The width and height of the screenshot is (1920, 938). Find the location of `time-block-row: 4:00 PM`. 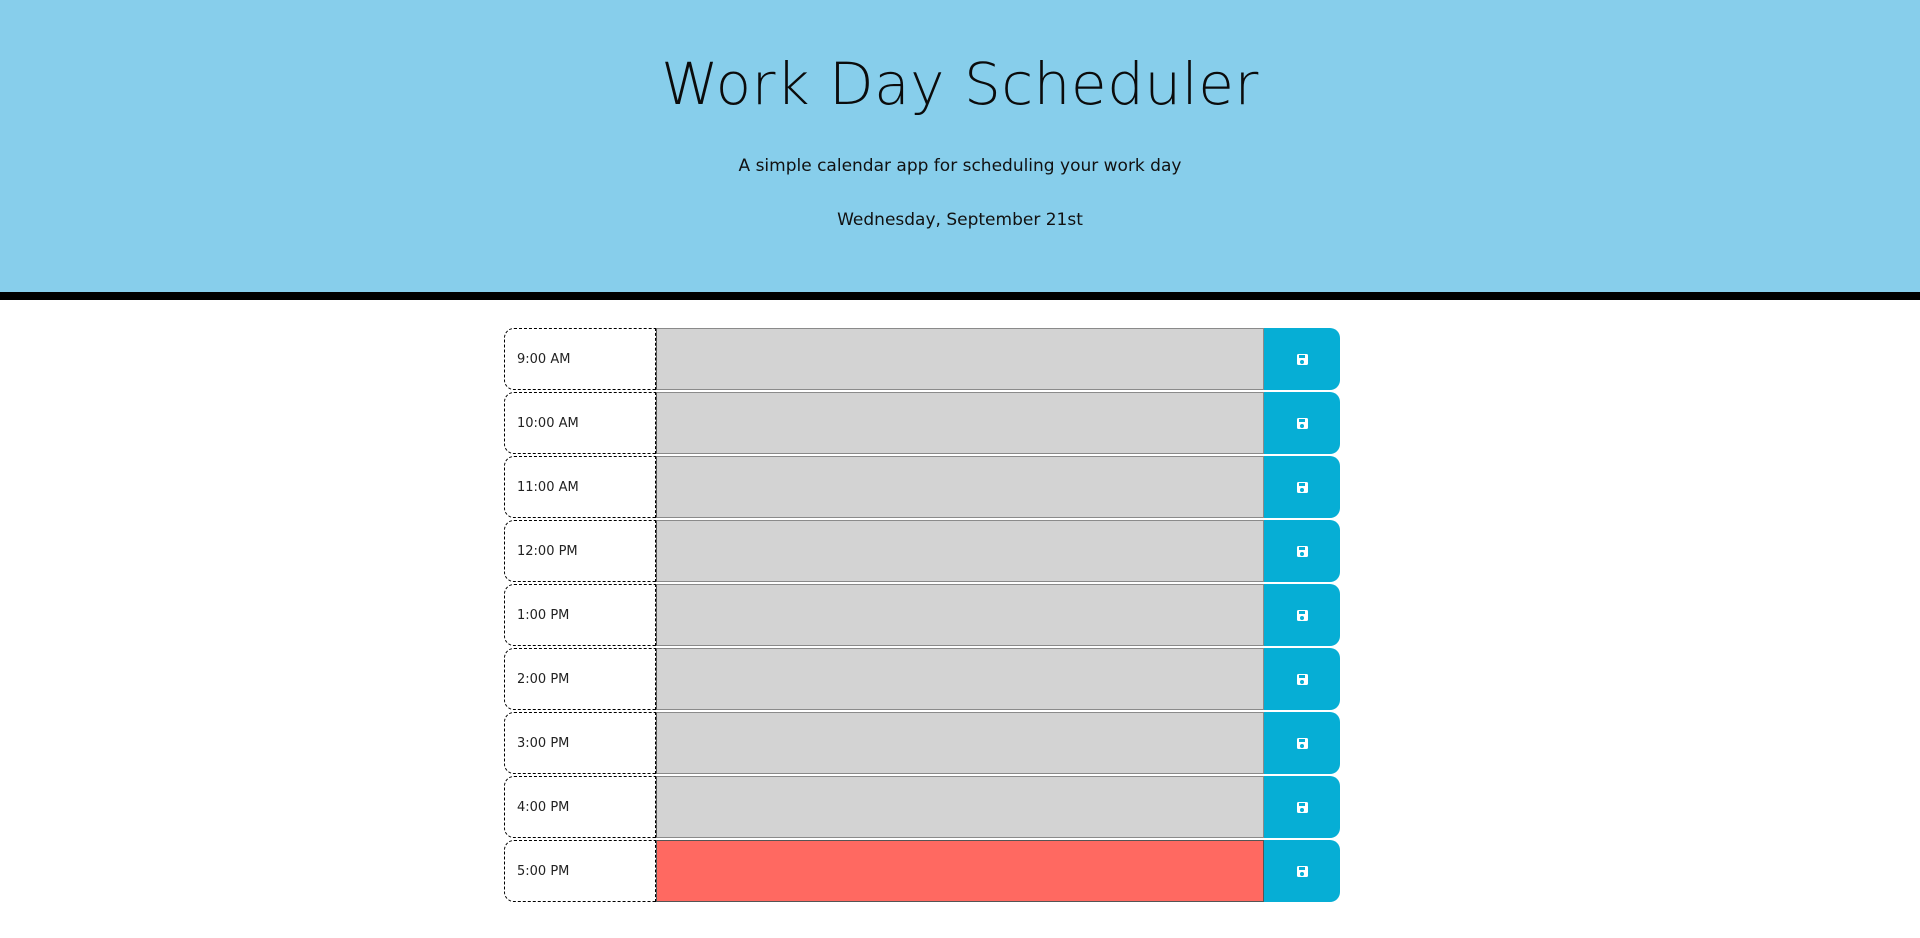

time-block-row: 4:00 PM is located at coordinates (922, 807).